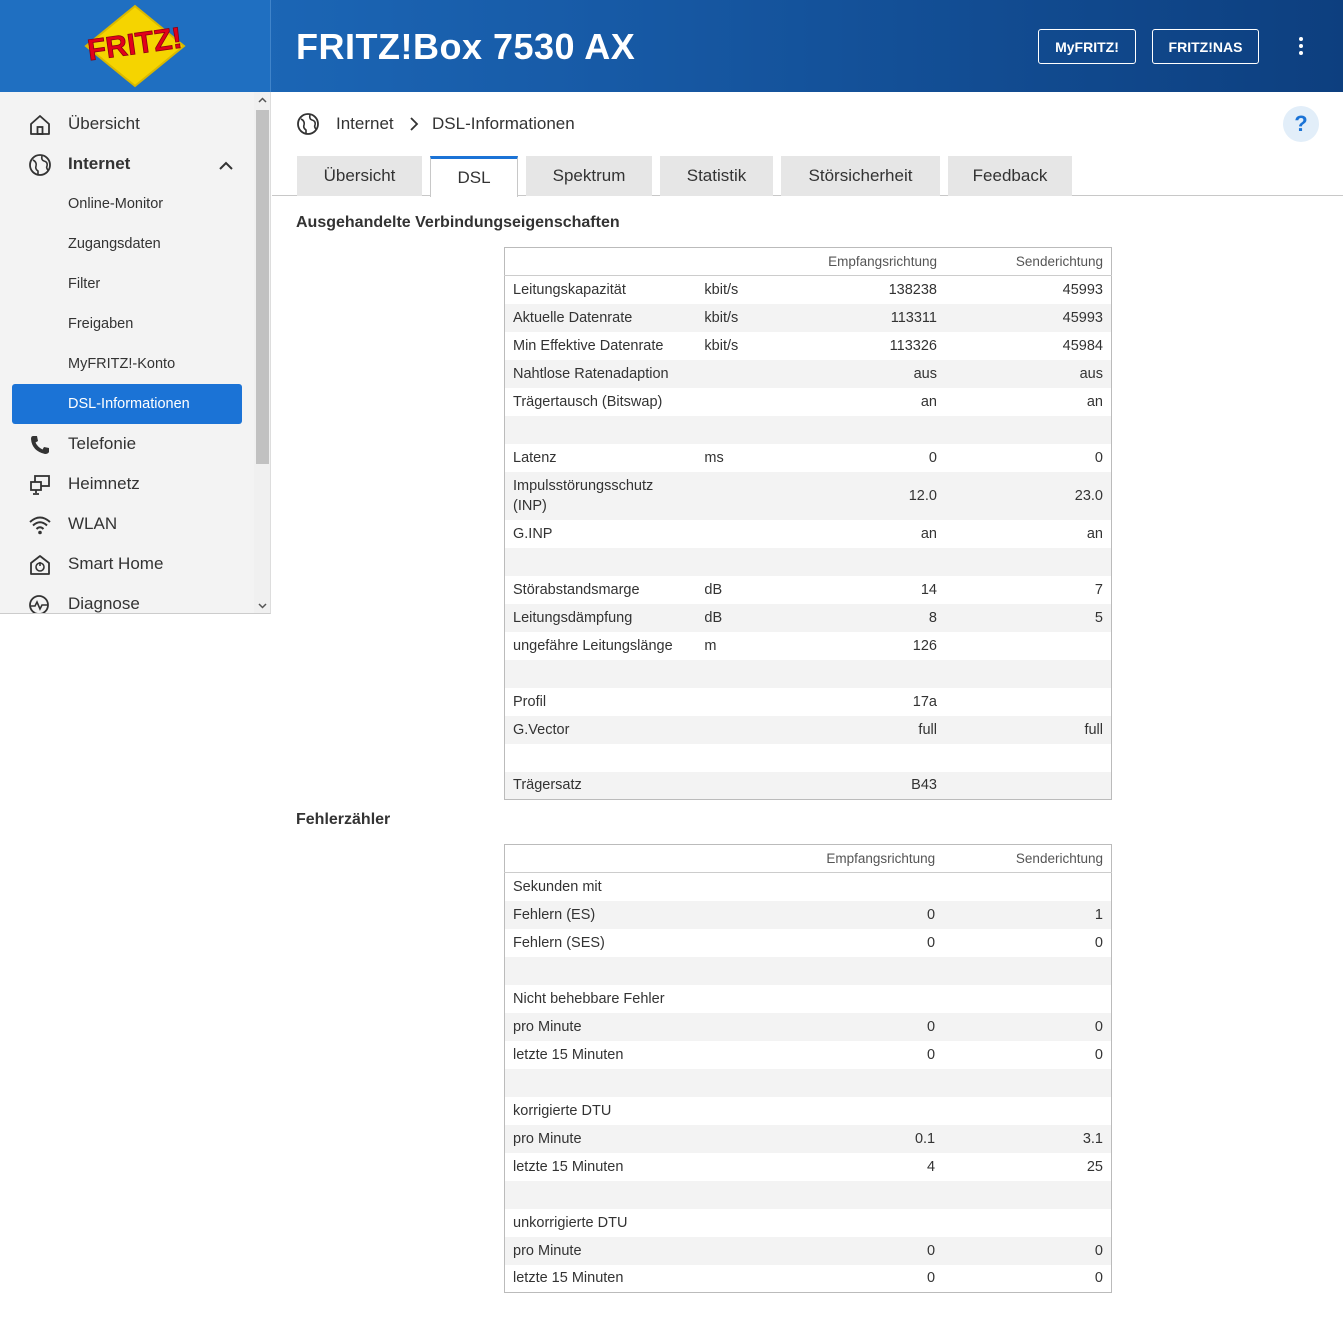 This screenshot has height=1318, width=1343. What do you see at coordinates (1082, 289) in the screenshot?
I see `row-value-tx: 45993` at bounding box center [1082, 289].